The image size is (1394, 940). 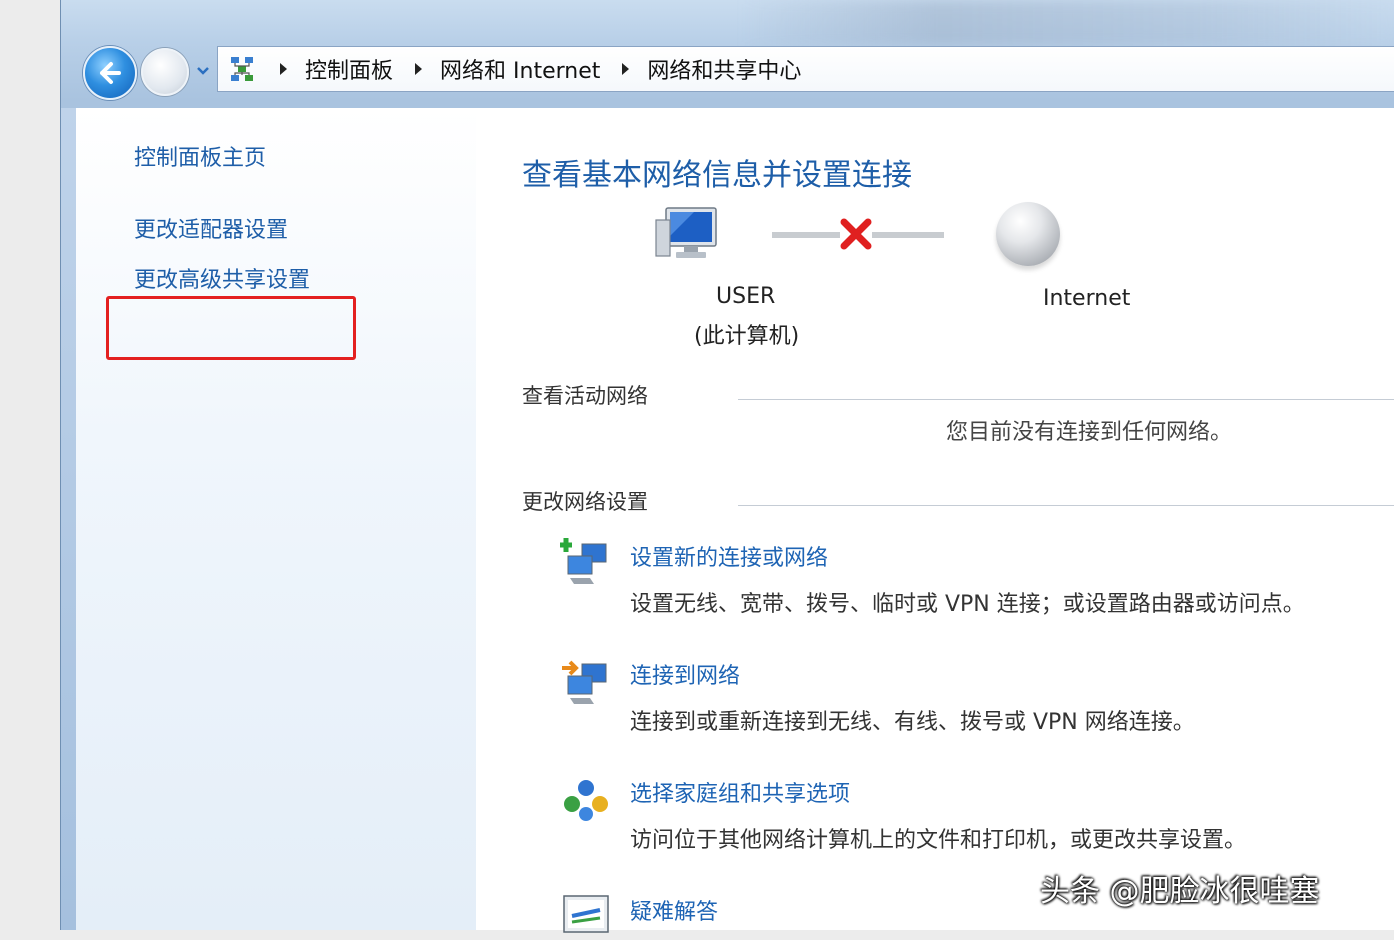 What do you see at coordinates (200, 156) in the screenshot?
I see `sidebar-item-control-panel-home: 控制面板主页` at bounding box center [200, 156].